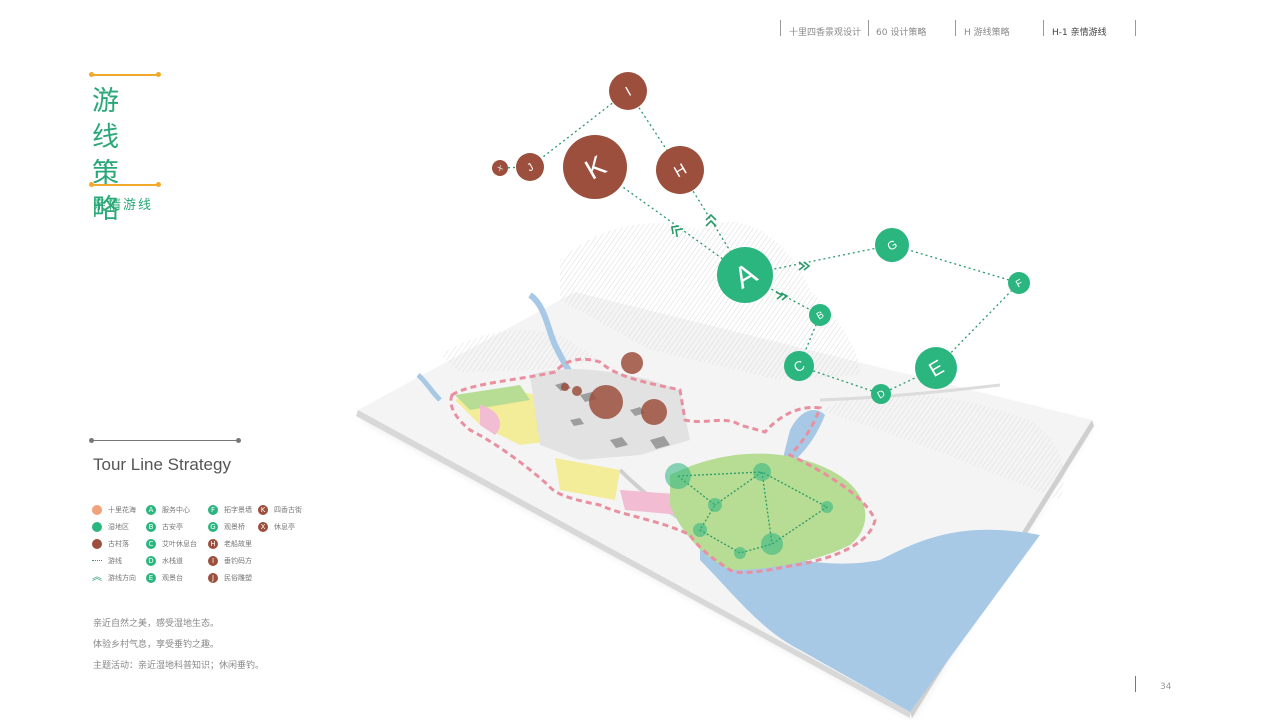 The image size is (1280, 720). I want to click on map-node-a: A, so click(745, 275).